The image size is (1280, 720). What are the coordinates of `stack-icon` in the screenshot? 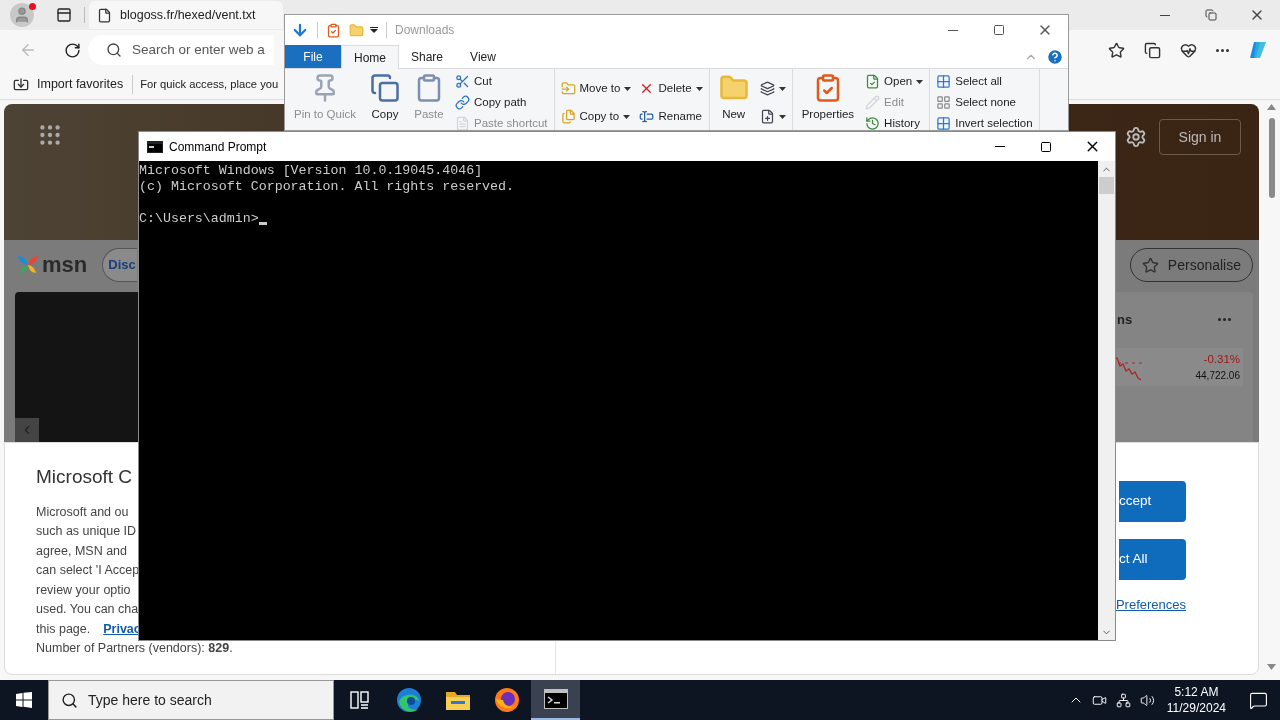 It's located at (767, 88).